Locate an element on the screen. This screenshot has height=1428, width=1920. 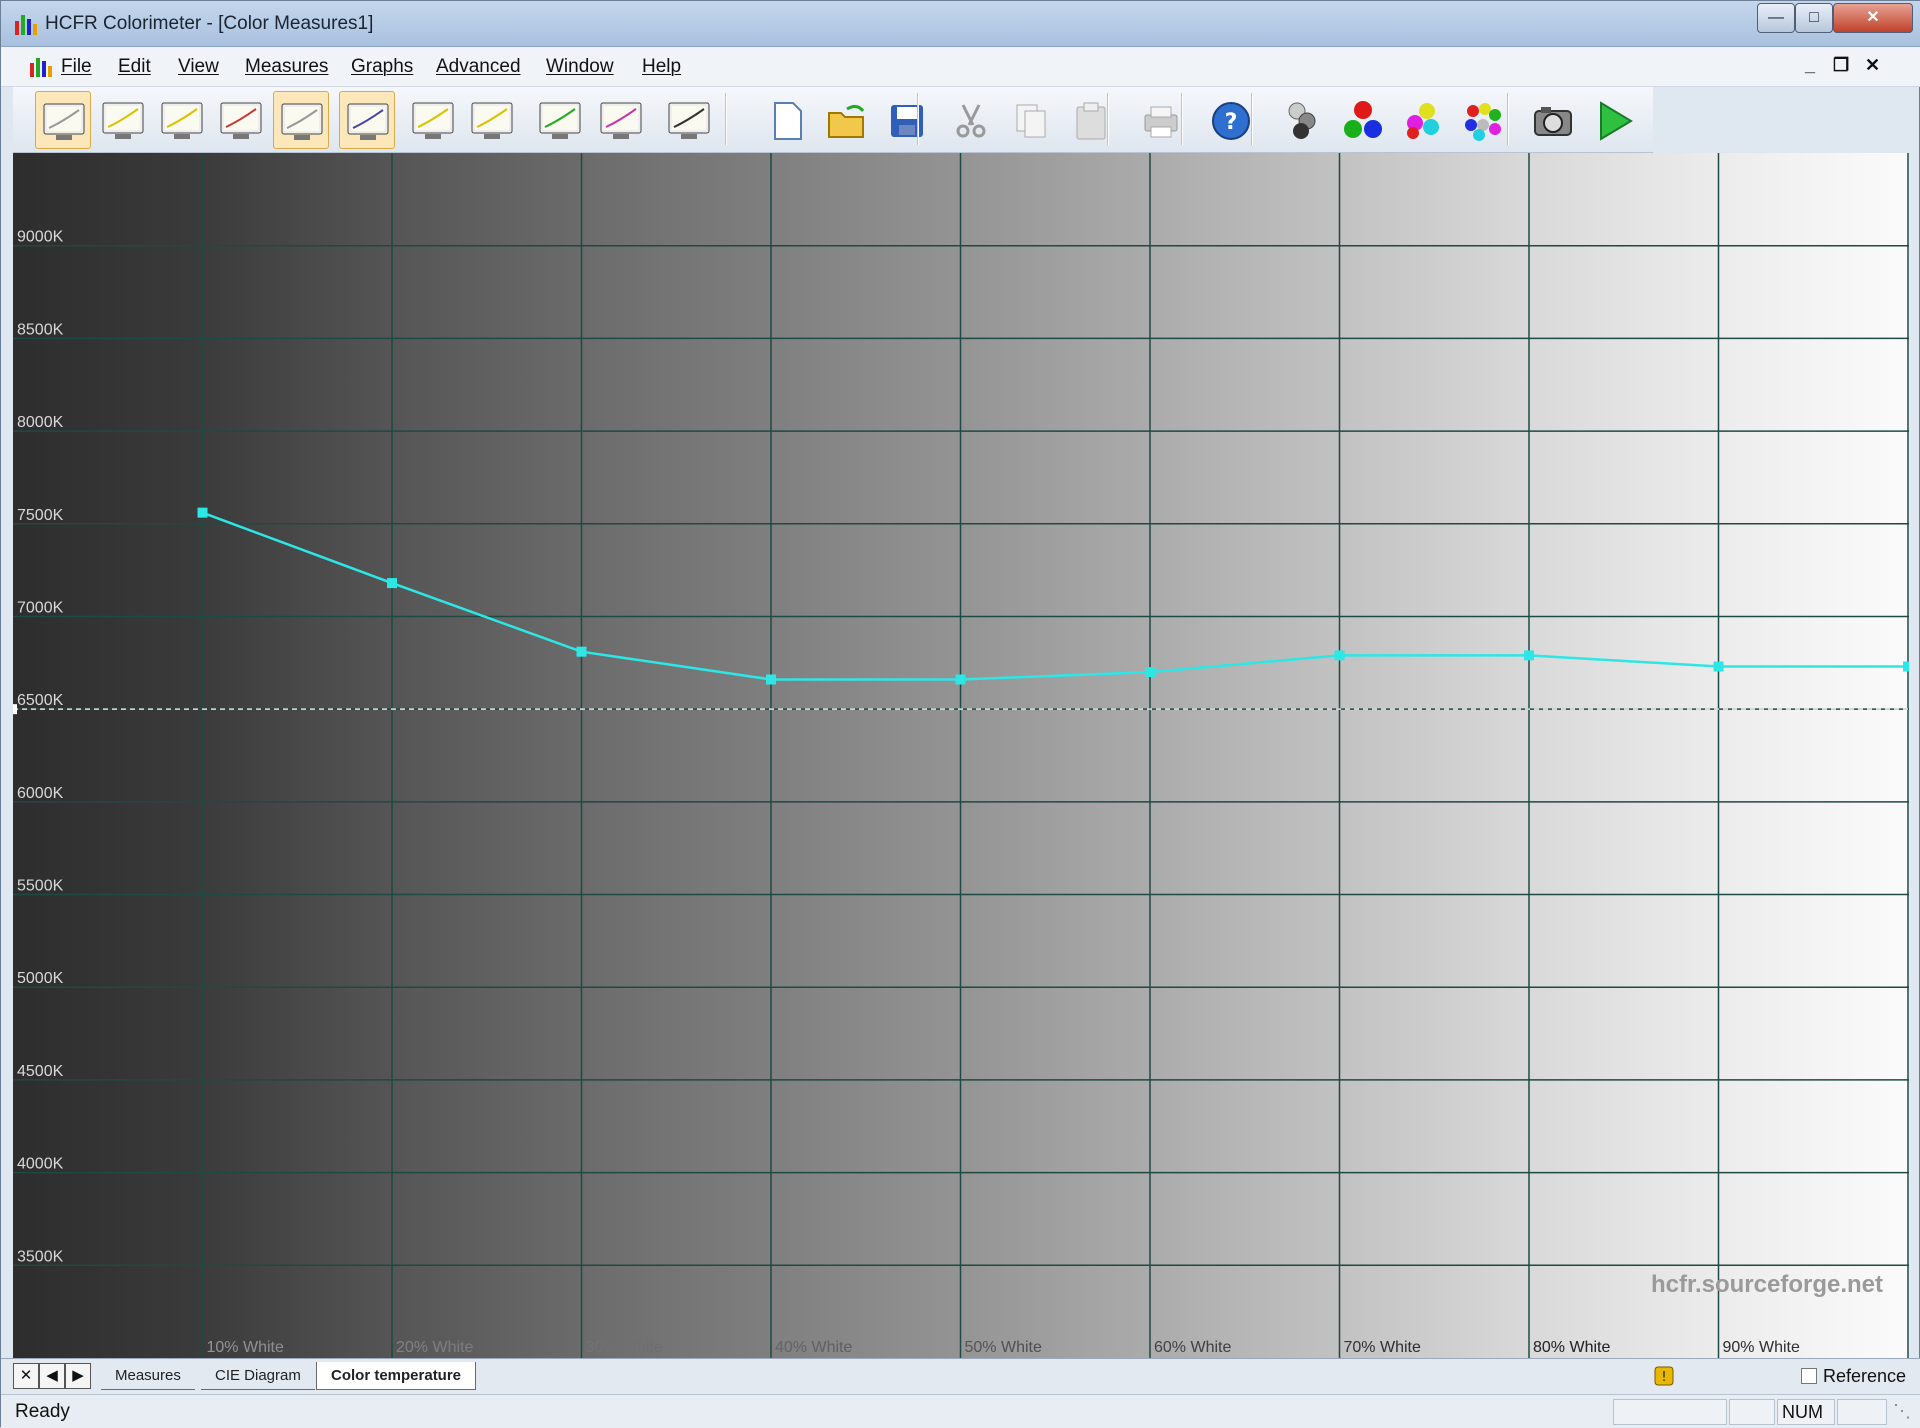
x-tick-label: 30% White is located at coordinates (624, 1347).